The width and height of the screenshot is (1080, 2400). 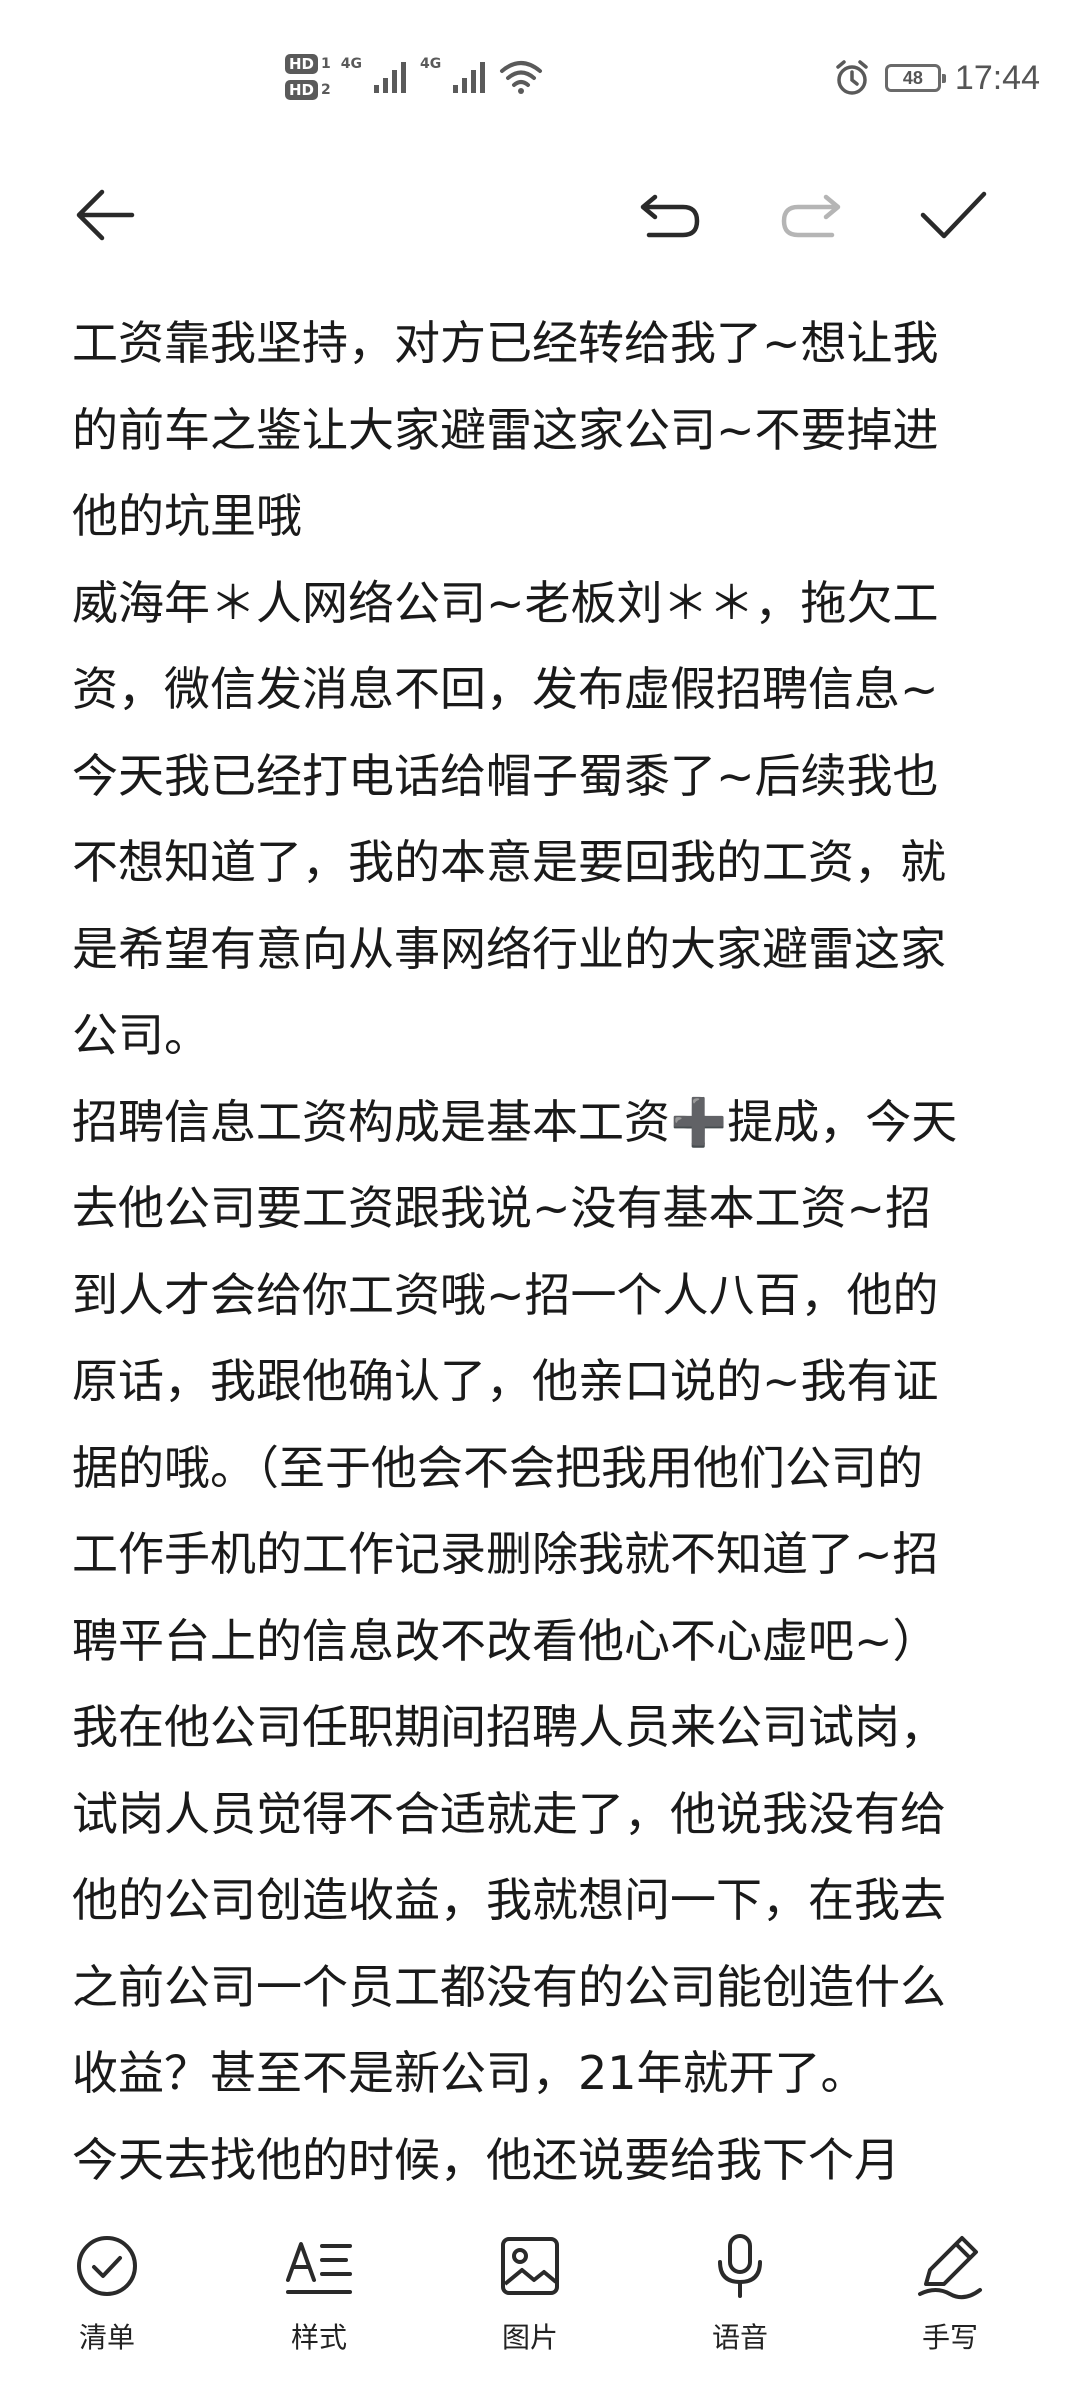 I want to click on checkmark-icon, so click(x=953, y=215).